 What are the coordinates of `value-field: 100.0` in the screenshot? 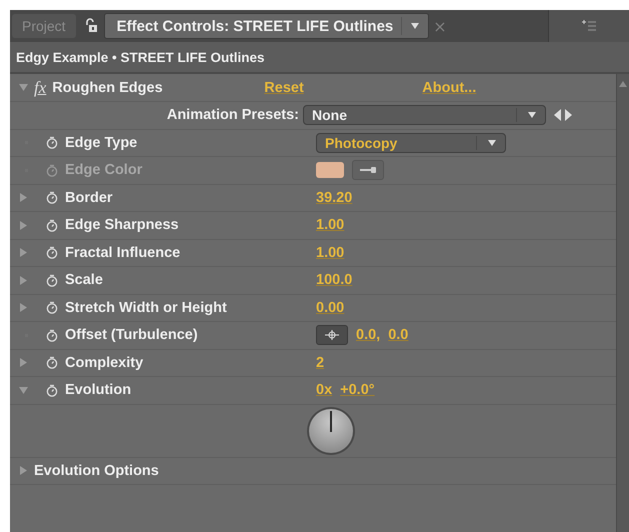 It's located at (334, 280).